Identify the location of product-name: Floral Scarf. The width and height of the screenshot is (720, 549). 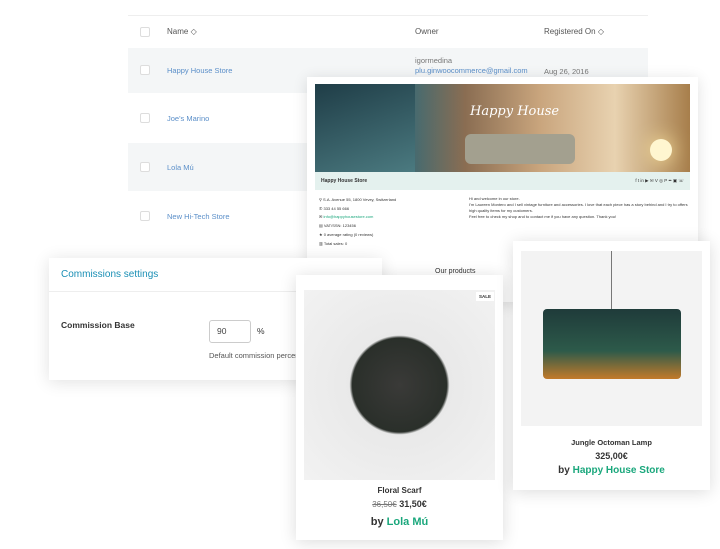
(399, 490).